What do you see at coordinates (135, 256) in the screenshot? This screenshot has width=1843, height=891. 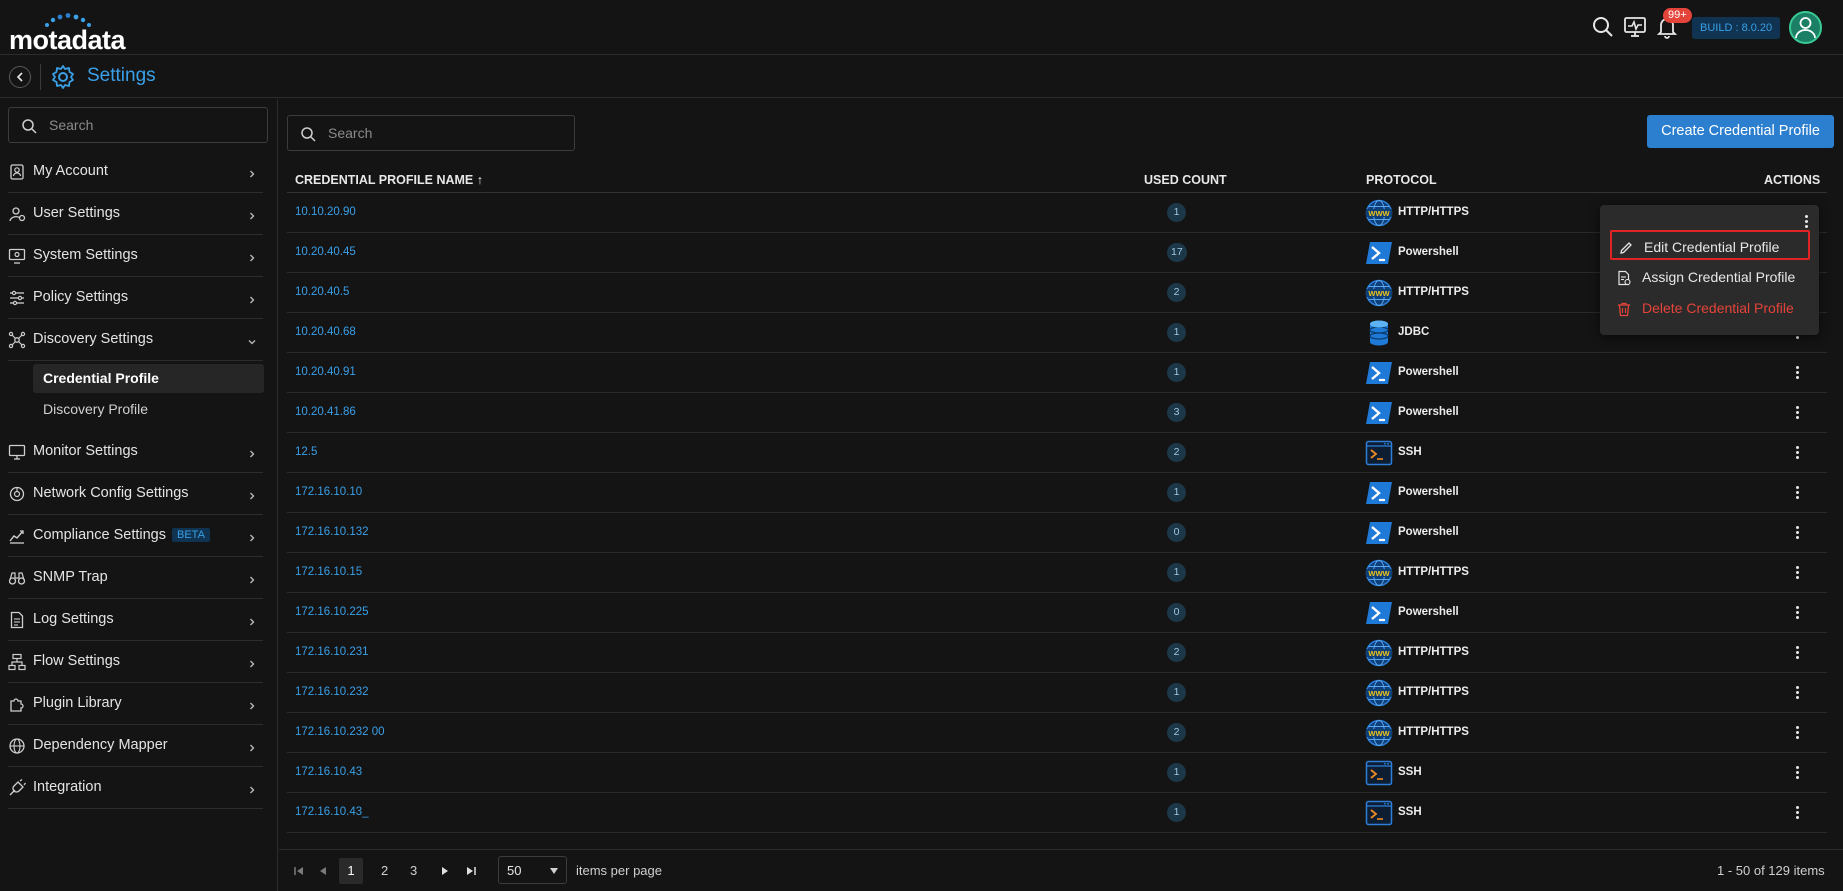 I see `sidebar-item-system-settings: System Settings` at bounding box center [135, 256].